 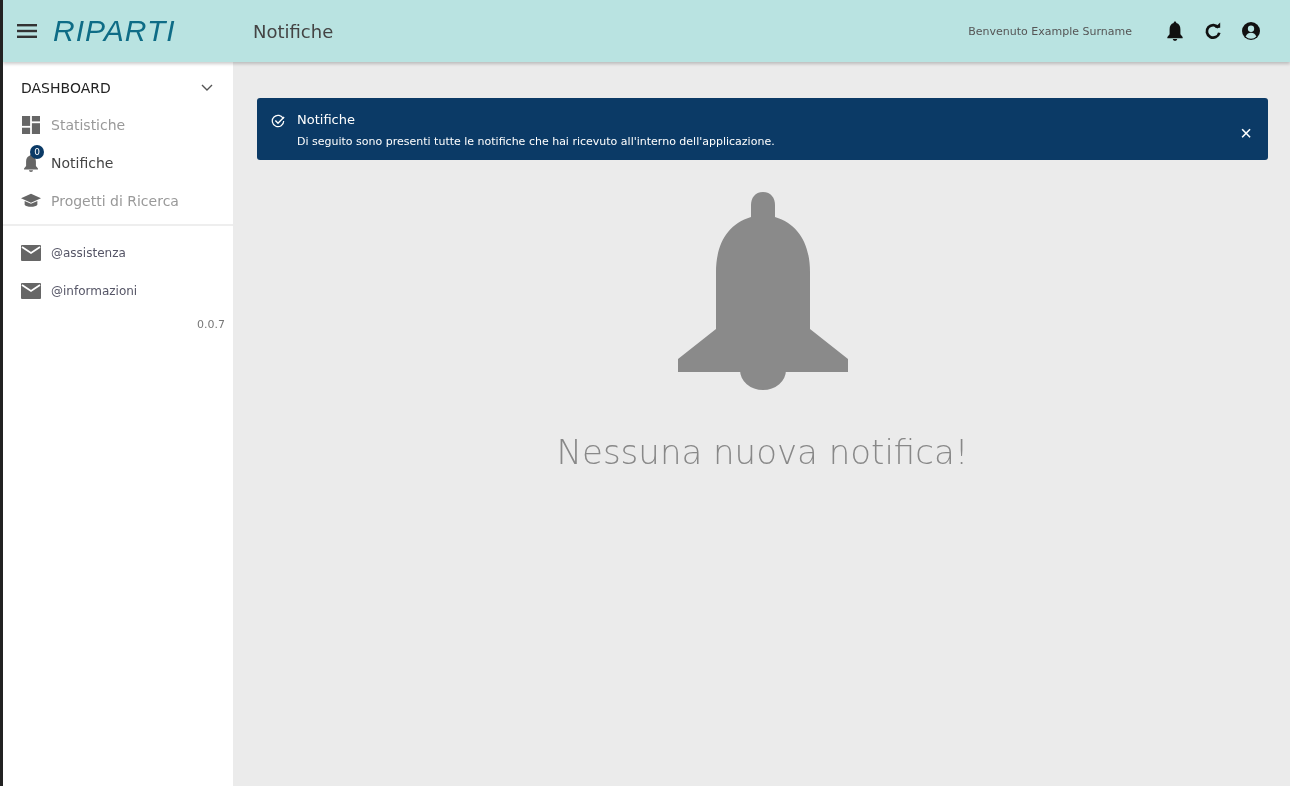 What do you see at coordinates (1246, 133) in the screenshot?
I see `close-button: ×` at bounding box center [1246, 133].